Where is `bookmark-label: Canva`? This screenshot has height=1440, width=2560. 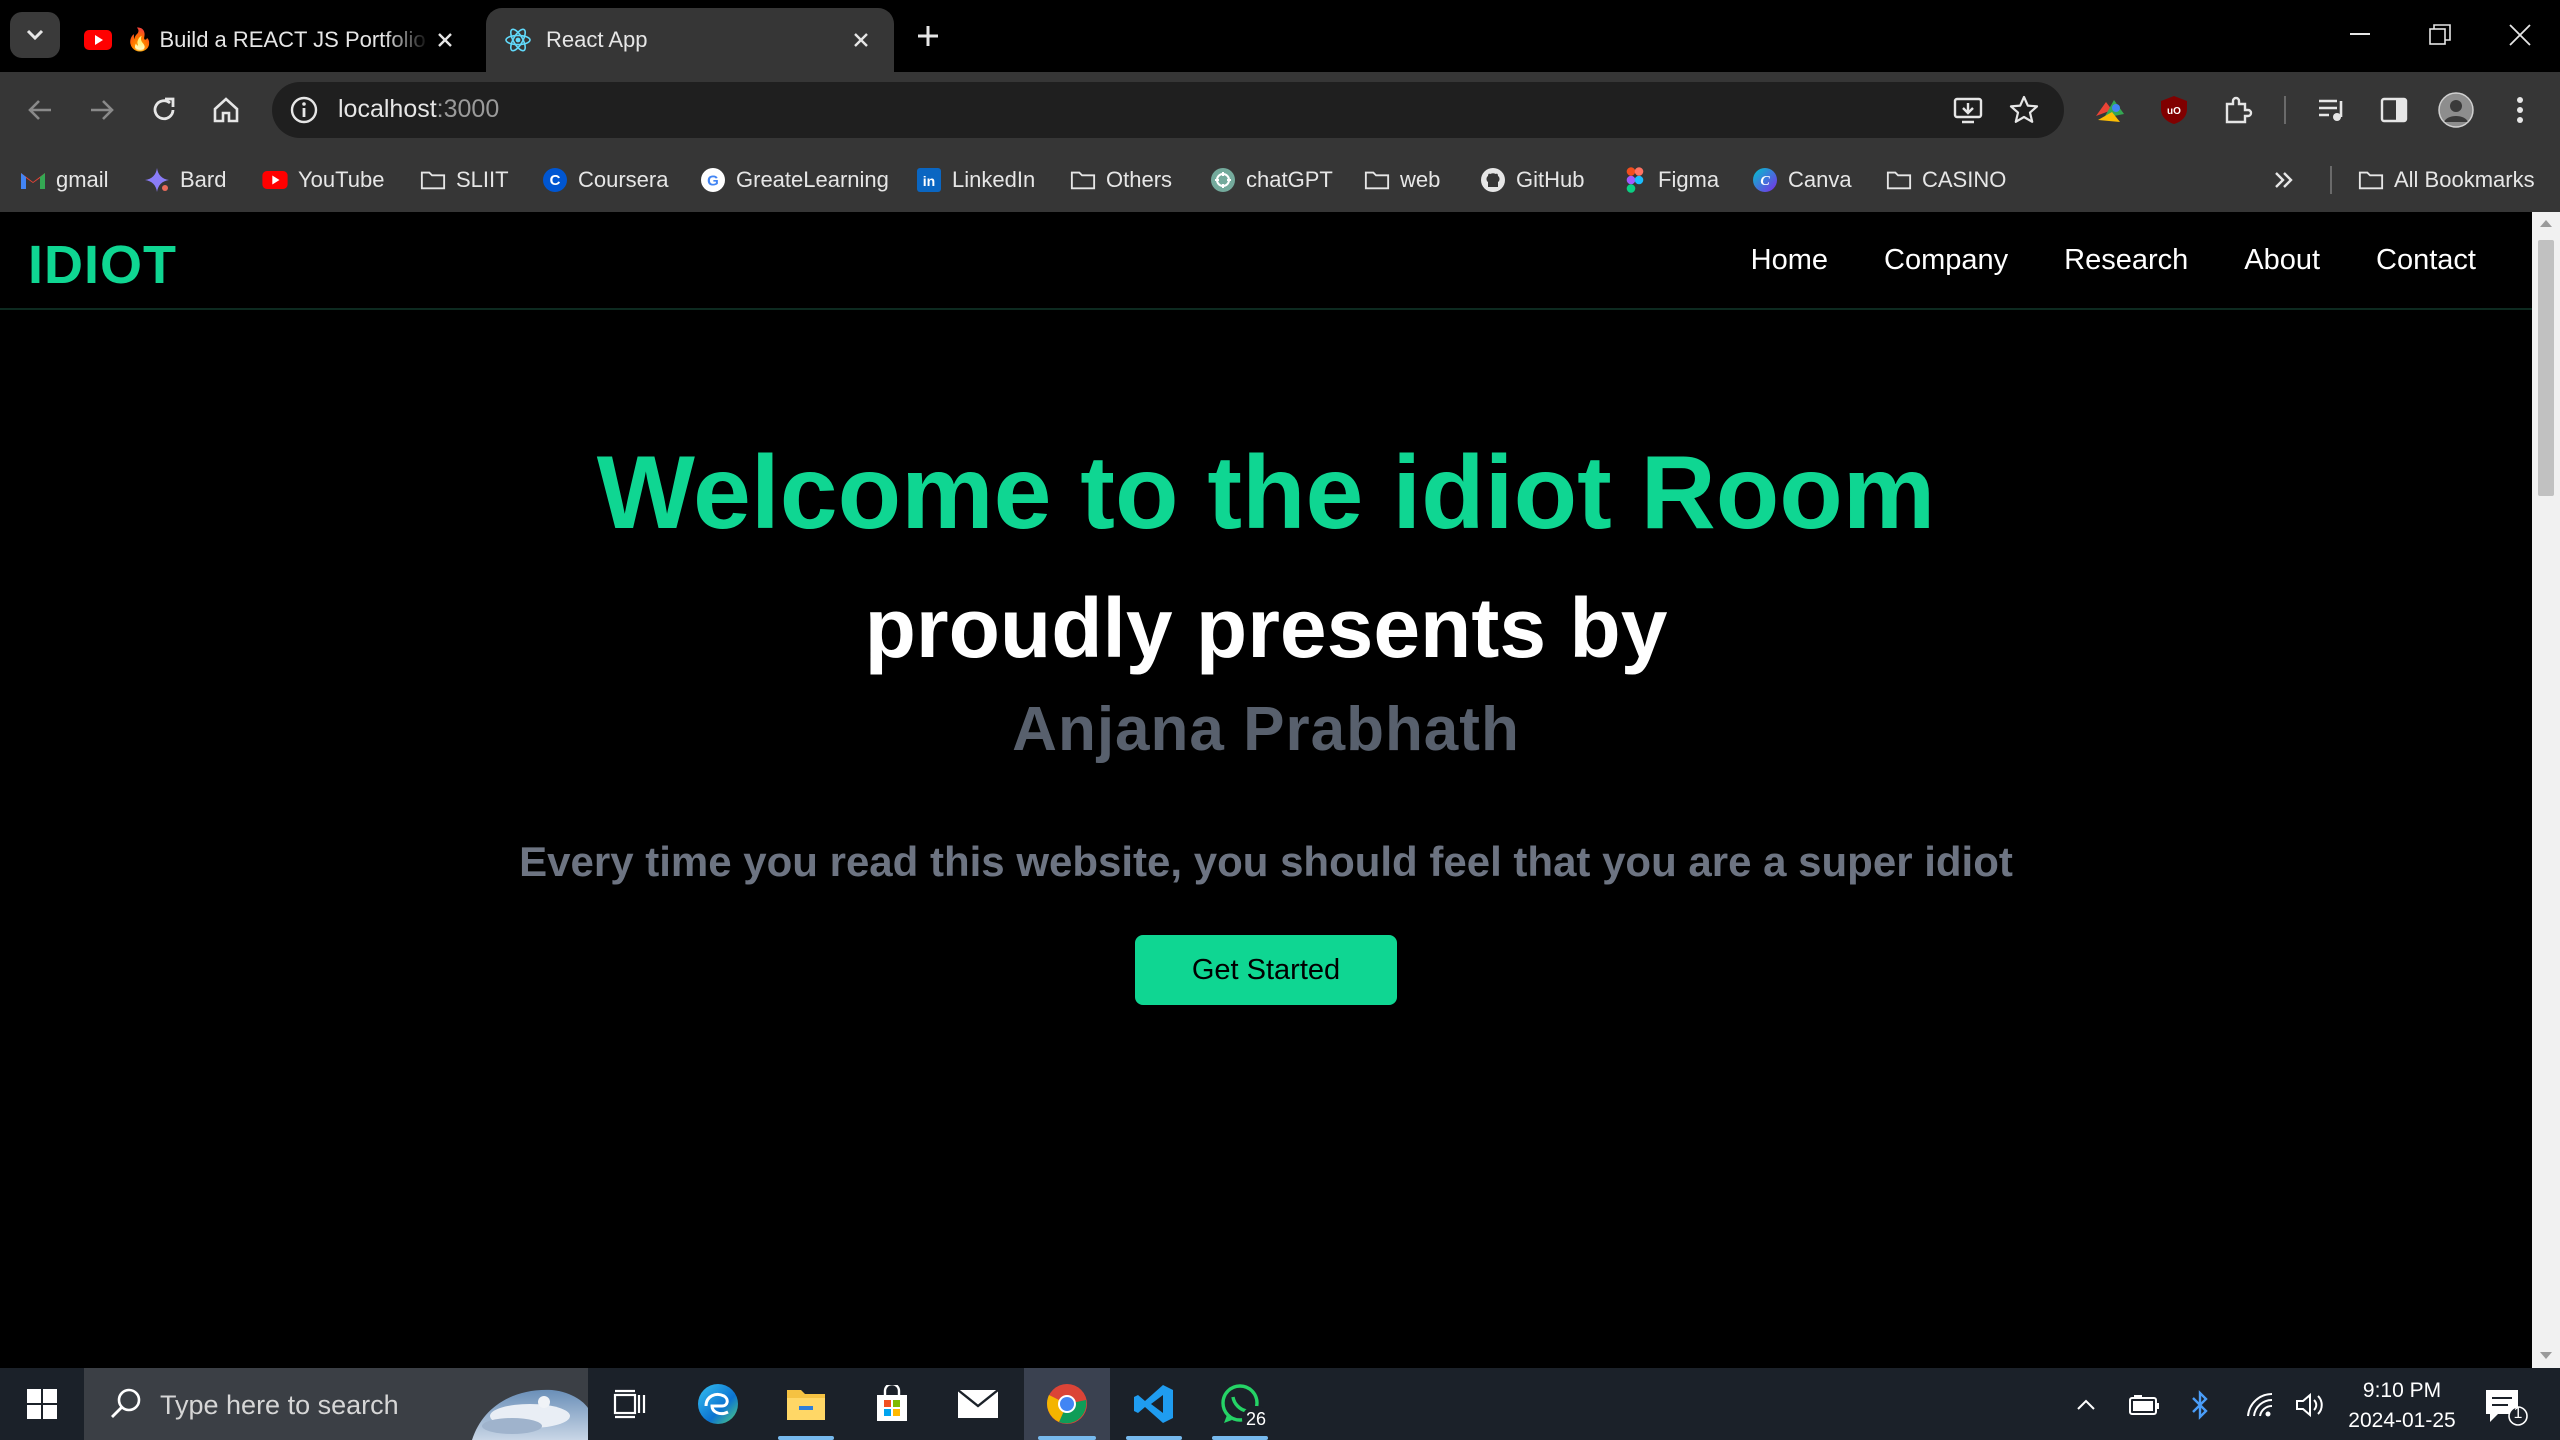 bookmark-label: Canva is located at coordinates (1820, 179).